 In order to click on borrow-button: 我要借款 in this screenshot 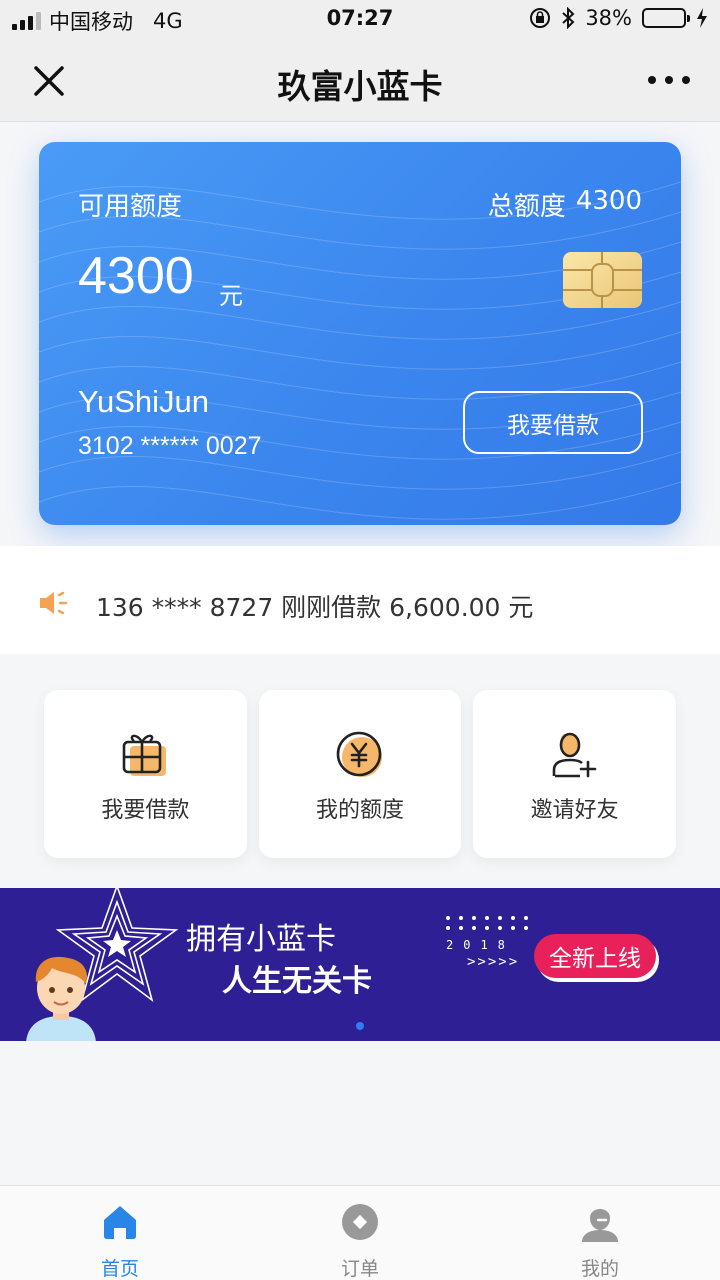, I will do `click(553, 422)`.